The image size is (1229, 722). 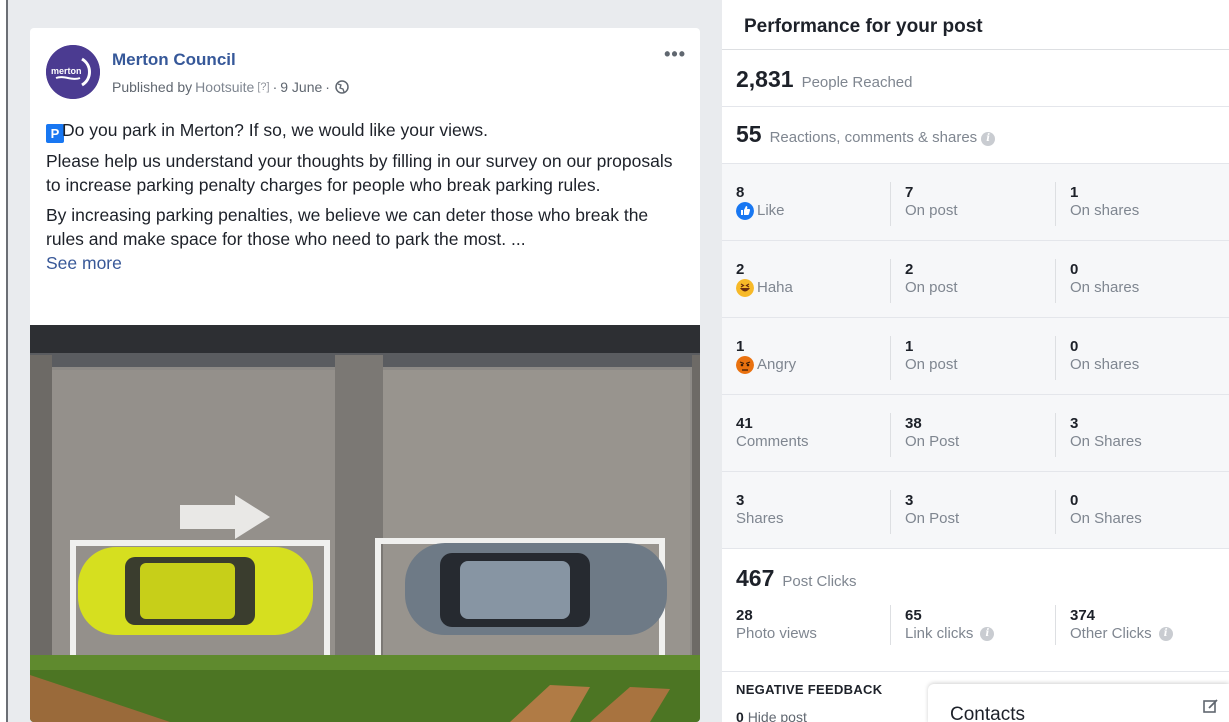 What do you see at coordinates (909, 500) in the screenshot?
I see `on-post-value: 3` at bounding box center [909, 500].